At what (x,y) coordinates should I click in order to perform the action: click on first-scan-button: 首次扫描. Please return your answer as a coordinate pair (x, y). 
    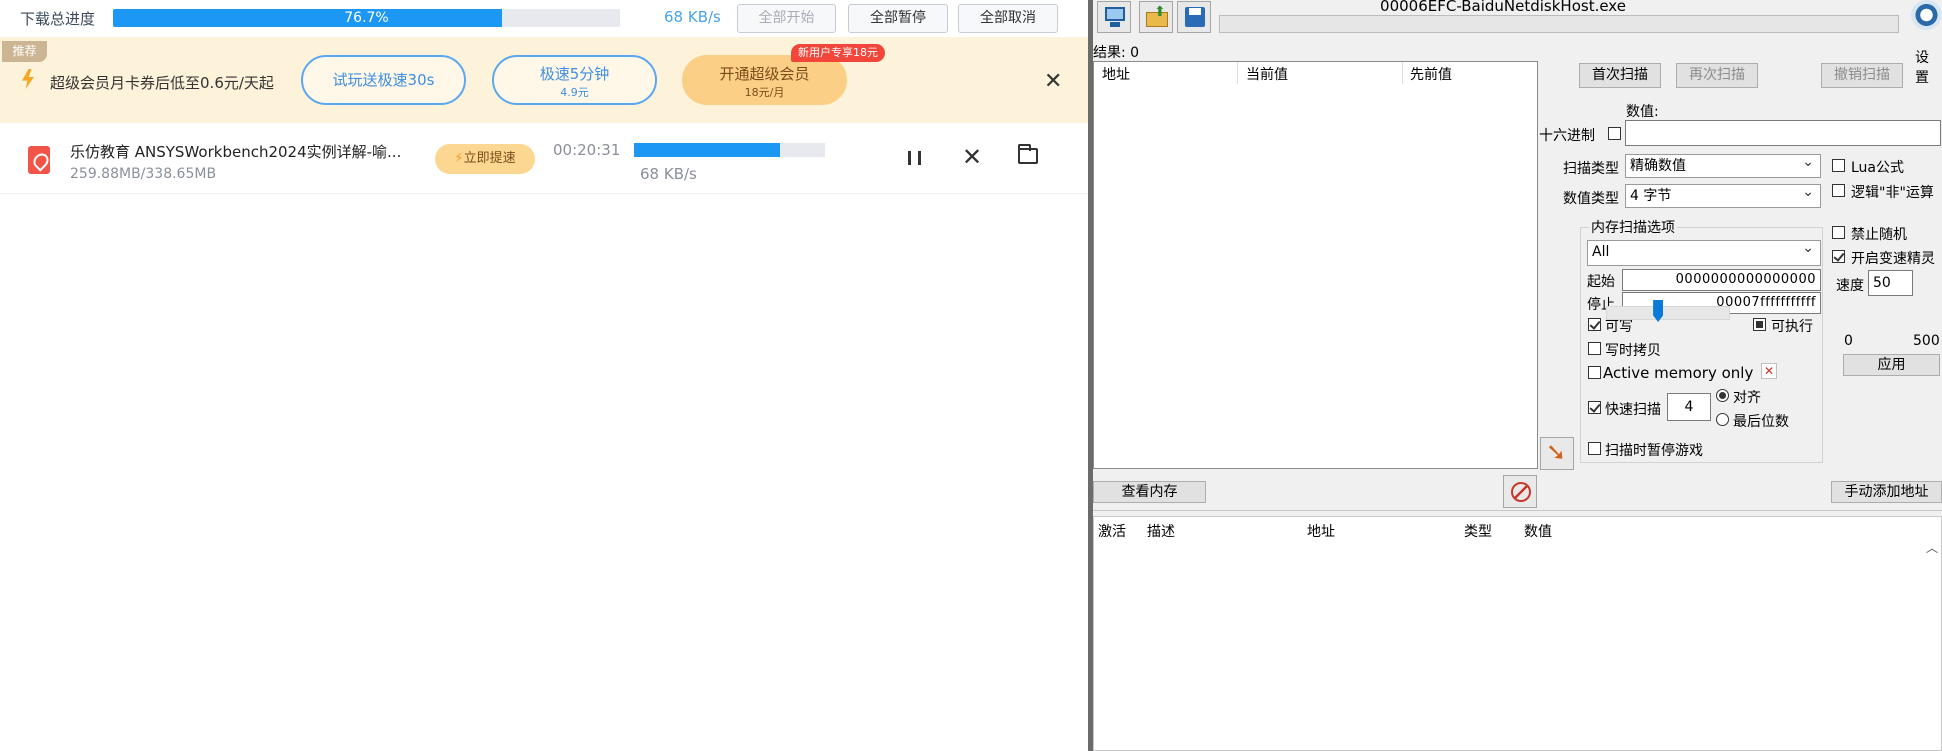
    Looking at the image, I should click on (1620, 75).